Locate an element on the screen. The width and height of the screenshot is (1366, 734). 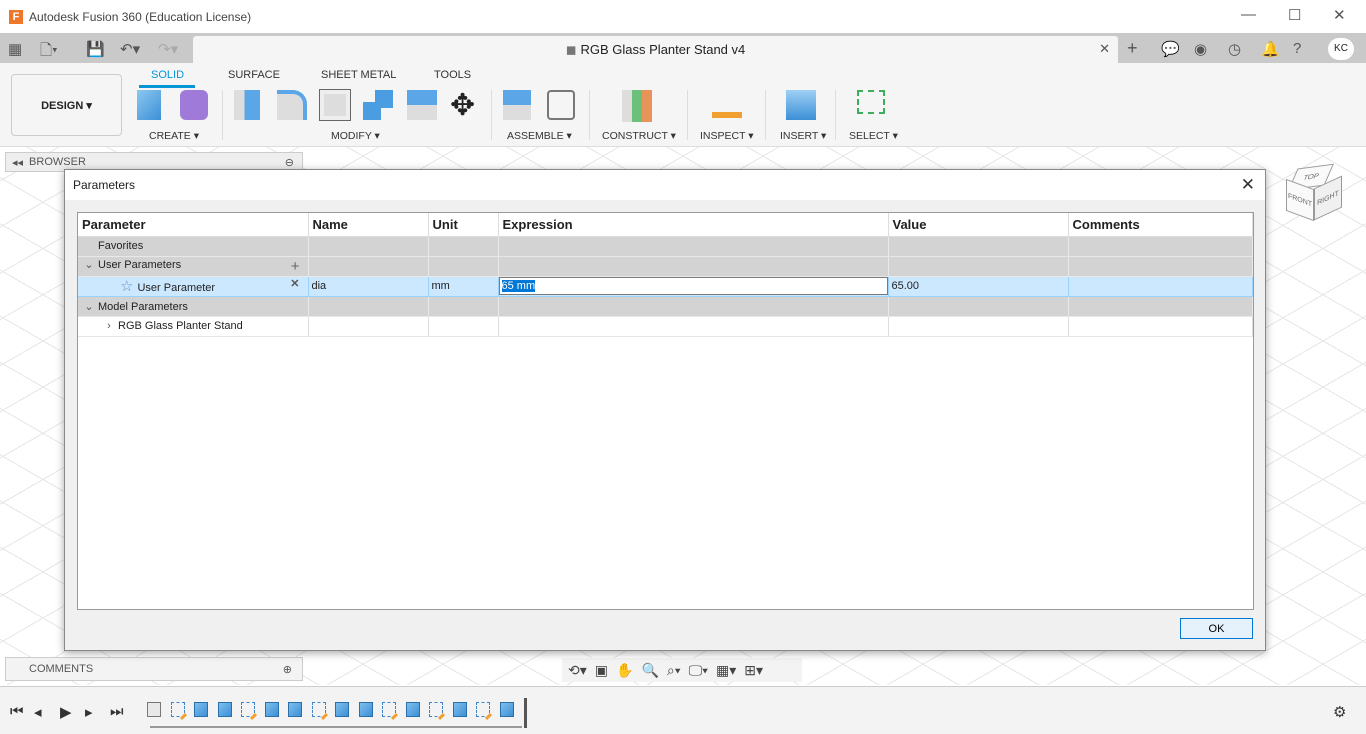
ok-button: OK is located at coordinates (1216, 628).